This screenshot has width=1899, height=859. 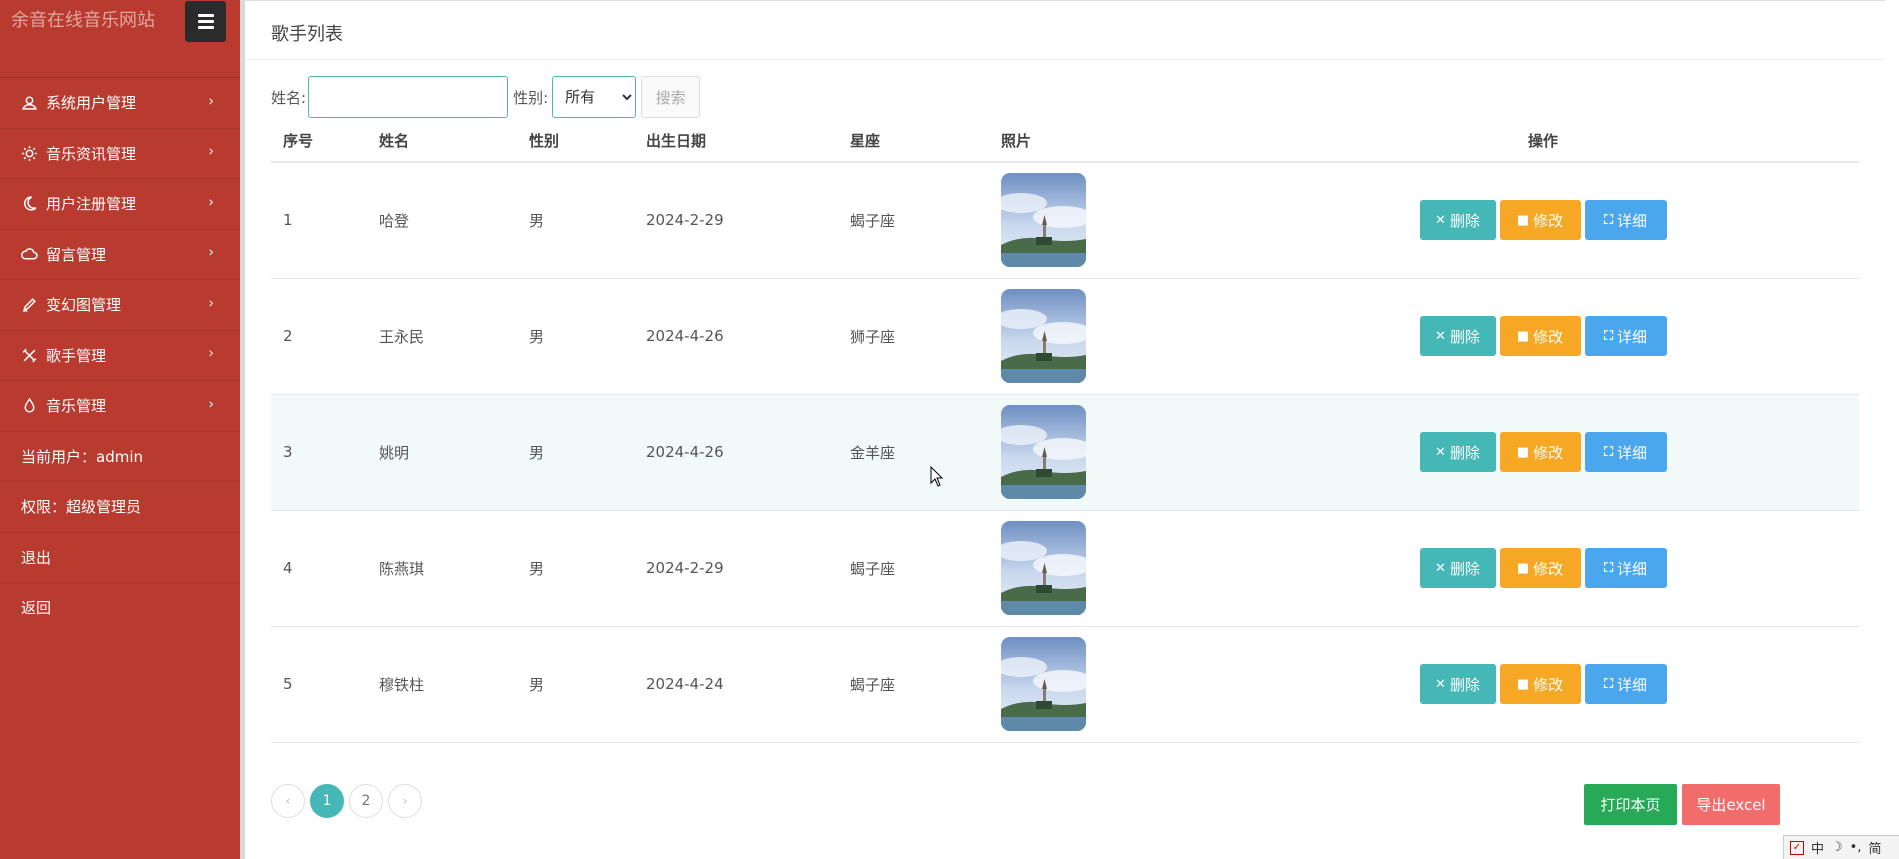 I want to click on cell-no: 3, so click(x=319, y=452).